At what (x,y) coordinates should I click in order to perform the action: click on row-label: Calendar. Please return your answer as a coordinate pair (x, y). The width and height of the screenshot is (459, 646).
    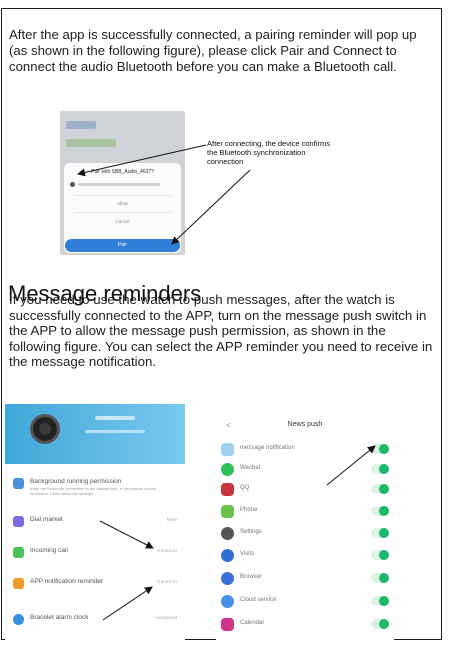
    Looking at the image, I should click on (252, 623).